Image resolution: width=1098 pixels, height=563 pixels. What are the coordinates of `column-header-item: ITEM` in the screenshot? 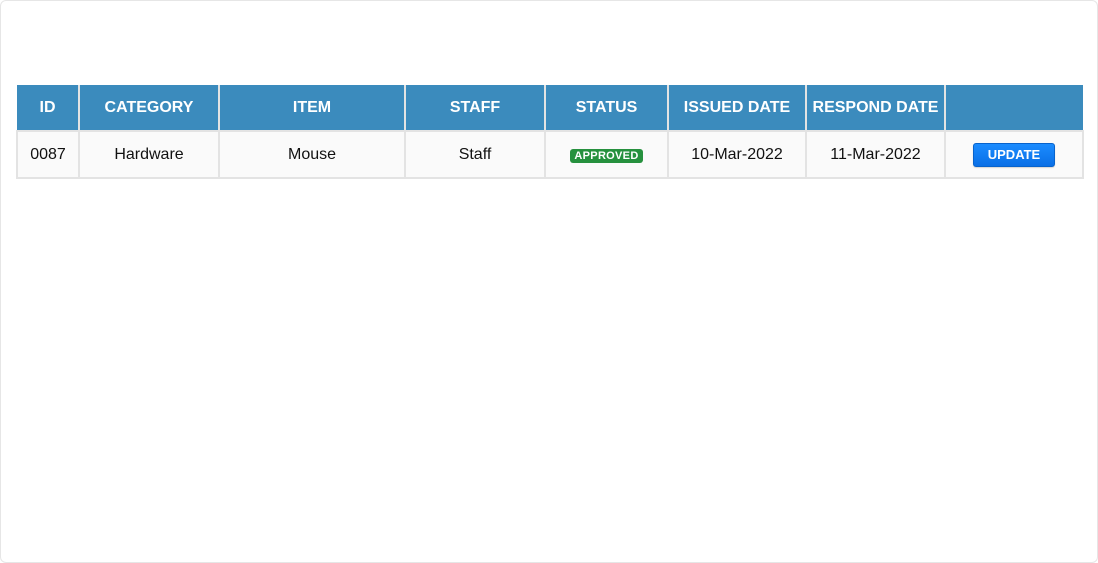 It's located at (312, 108).